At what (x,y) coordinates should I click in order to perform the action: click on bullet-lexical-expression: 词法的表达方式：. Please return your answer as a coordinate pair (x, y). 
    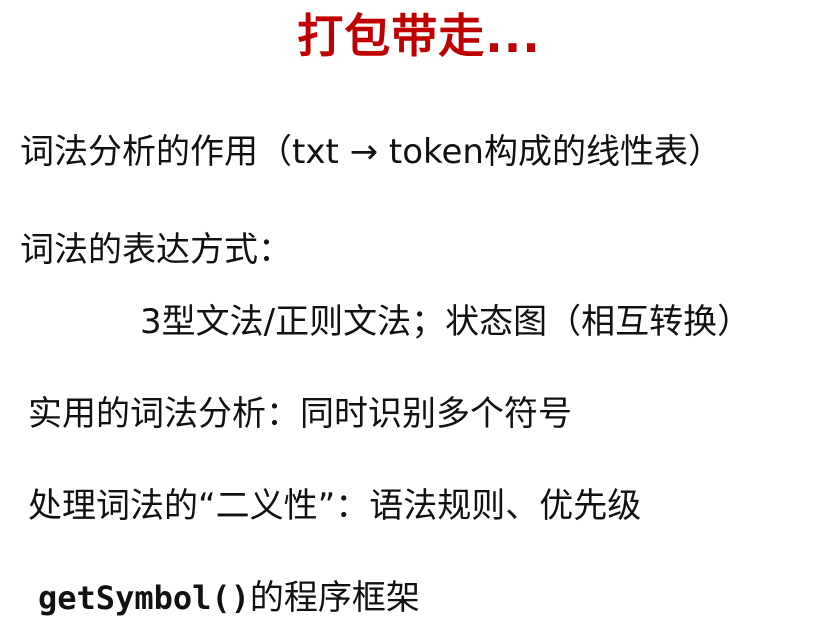
    Looking at the image, I should click on (156, 250).